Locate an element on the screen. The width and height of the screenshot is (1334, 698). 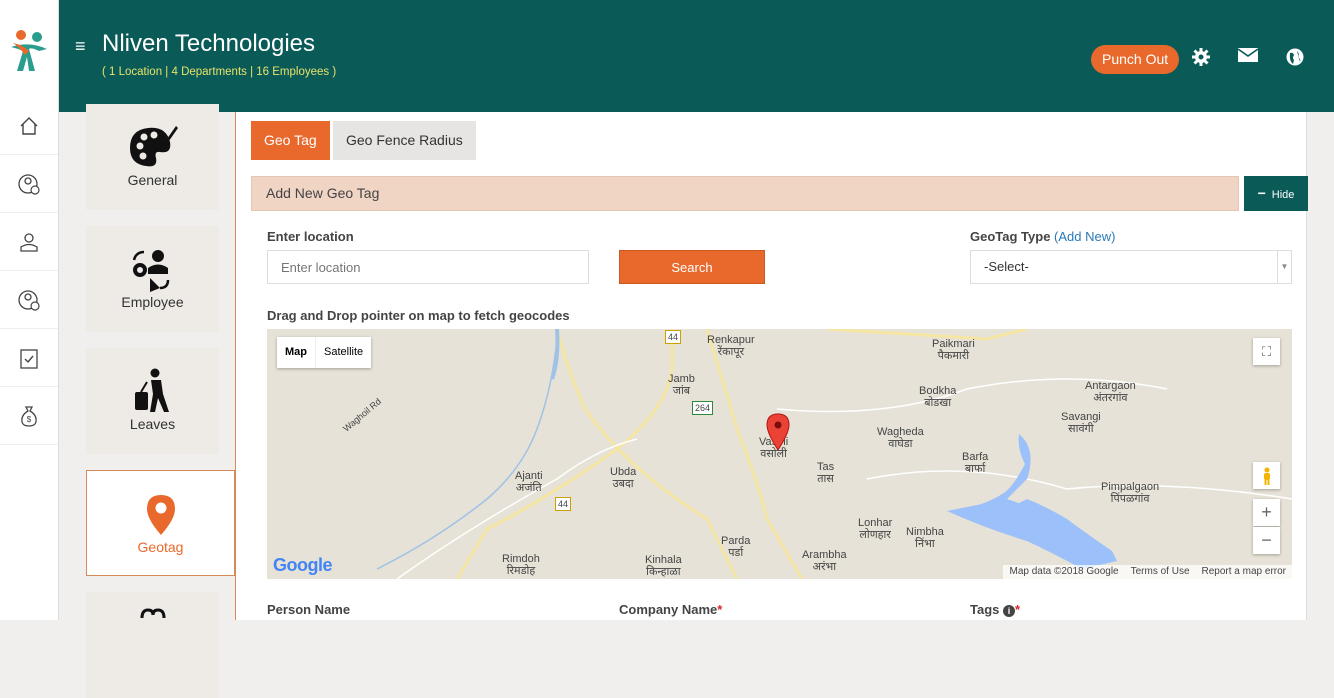
icon-rail: $ is located at coordinates (29, 310).